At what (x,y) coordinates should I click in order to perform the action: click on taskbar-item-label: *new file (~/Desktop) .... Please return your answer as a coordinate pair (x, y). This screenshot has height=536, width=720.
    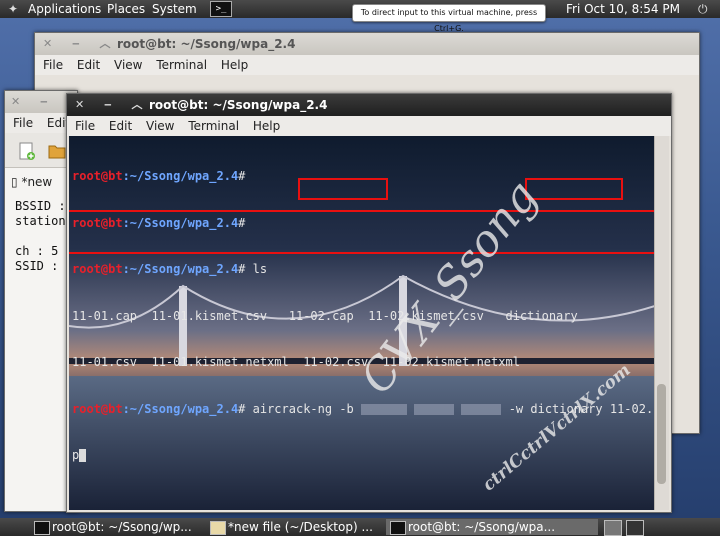
    Looking at the image, I should click on (300, 527).